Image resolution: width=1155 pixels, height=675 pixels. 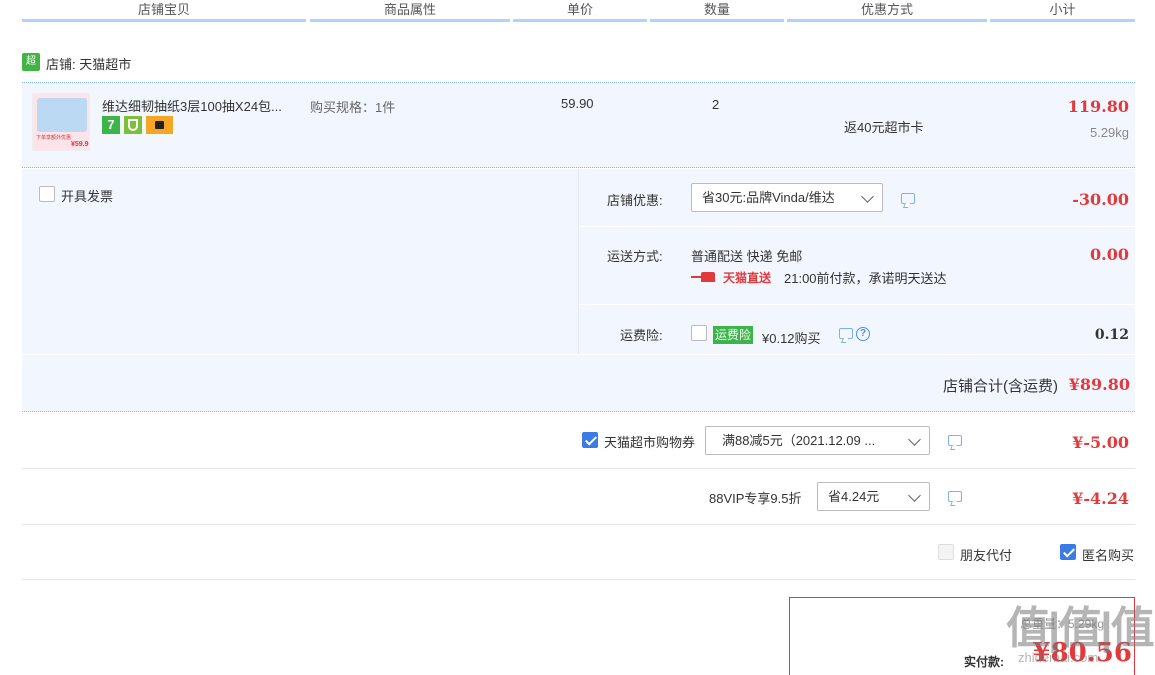 I want to click on item-row, so click(x=578, y=125).